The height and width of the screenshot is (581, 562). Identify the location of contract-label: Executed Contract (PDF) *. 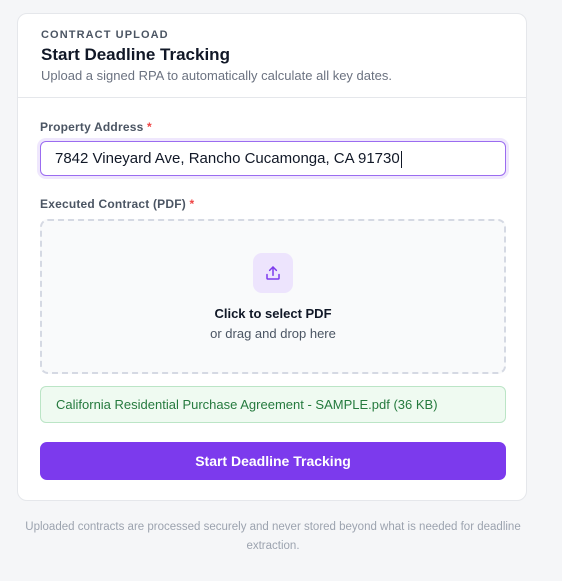
(272, 204).